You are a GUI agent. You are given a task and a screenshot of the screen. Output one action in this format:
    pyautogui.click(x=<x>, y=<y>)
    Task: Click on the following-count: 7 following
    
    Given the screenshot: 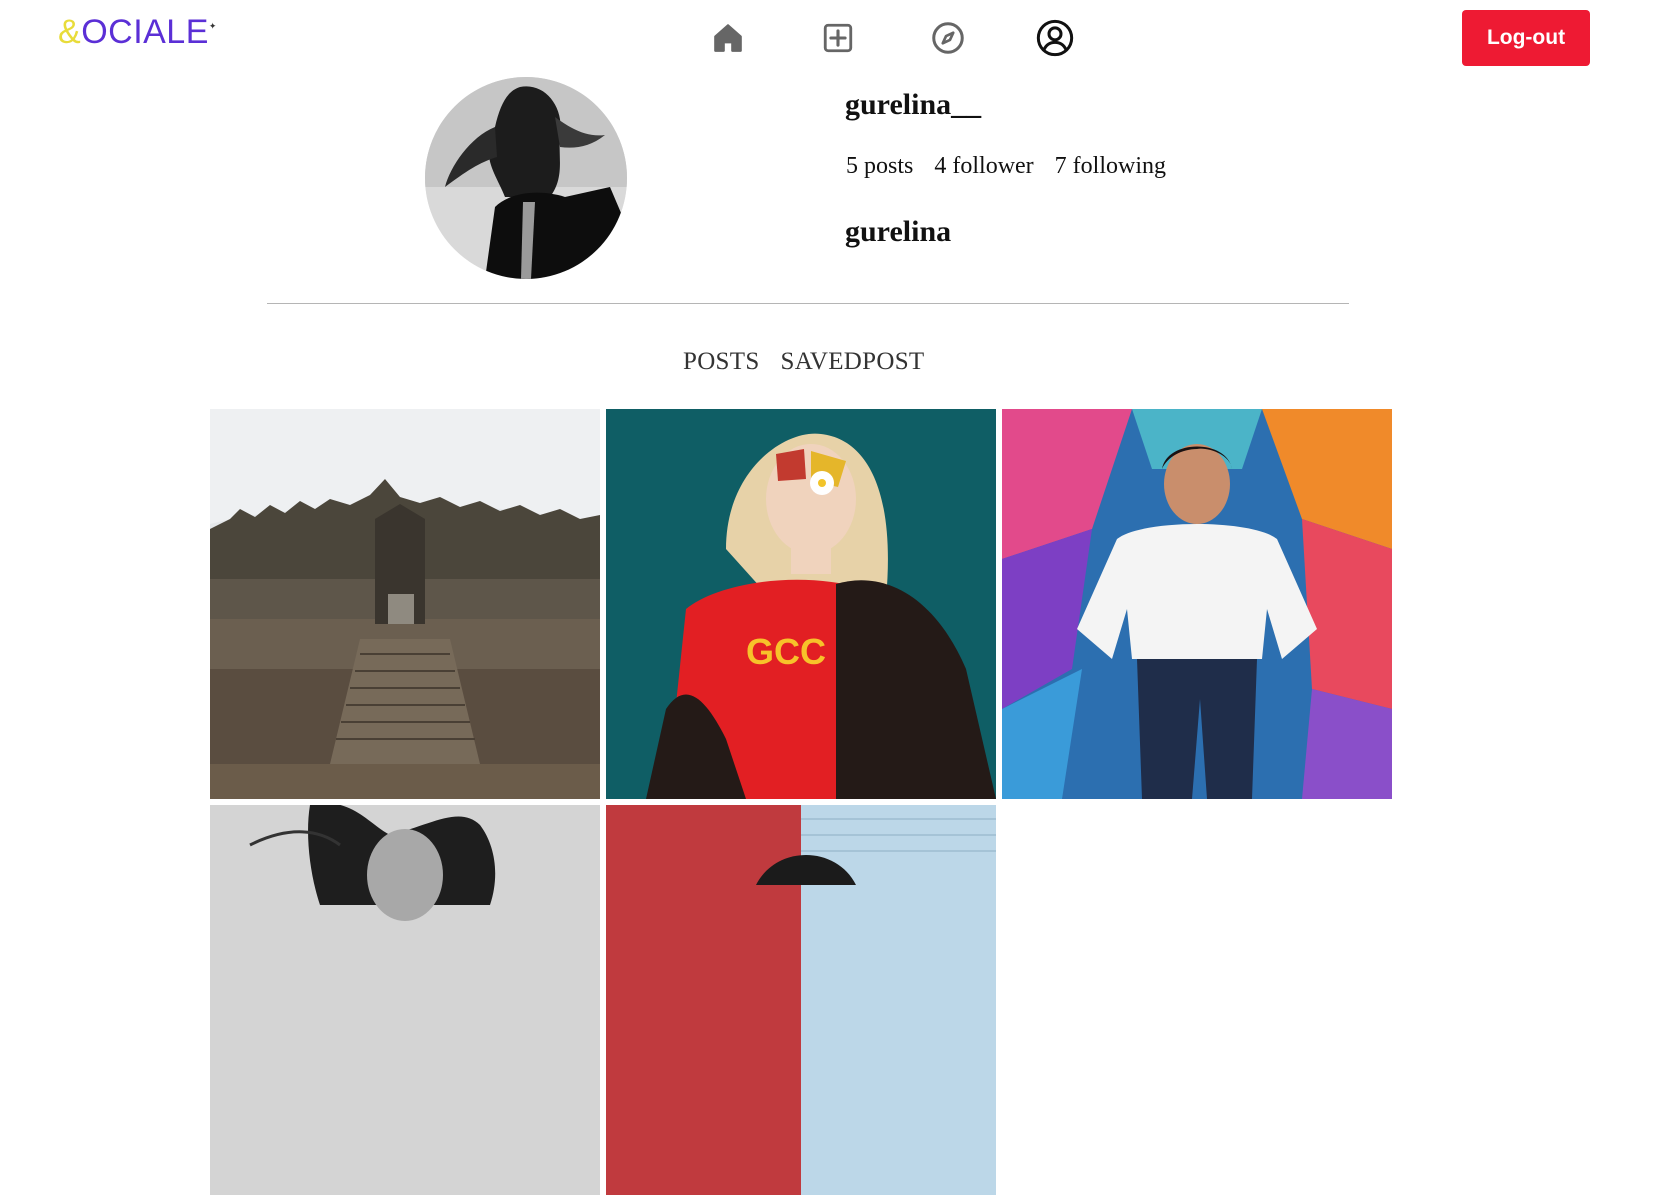 What is the action you would take?
    pyautogui.click(x=1110, y=166)
    